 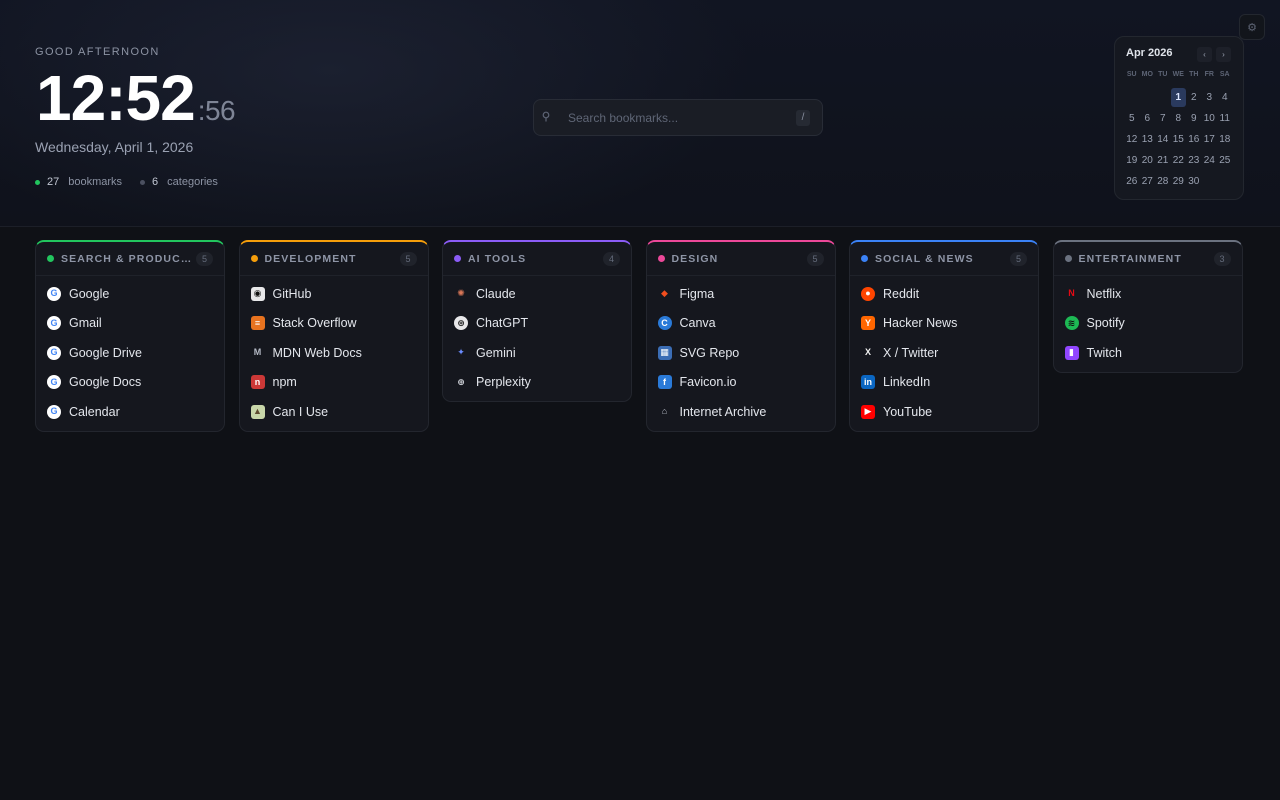 I want to click on calendar-day: 11, so click(x=1225, y=118).